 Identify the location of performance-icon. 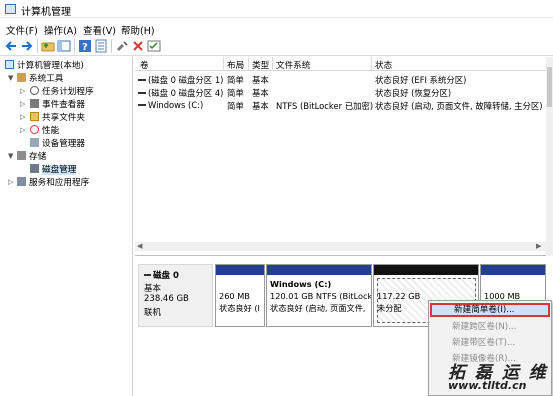
(34, 129).